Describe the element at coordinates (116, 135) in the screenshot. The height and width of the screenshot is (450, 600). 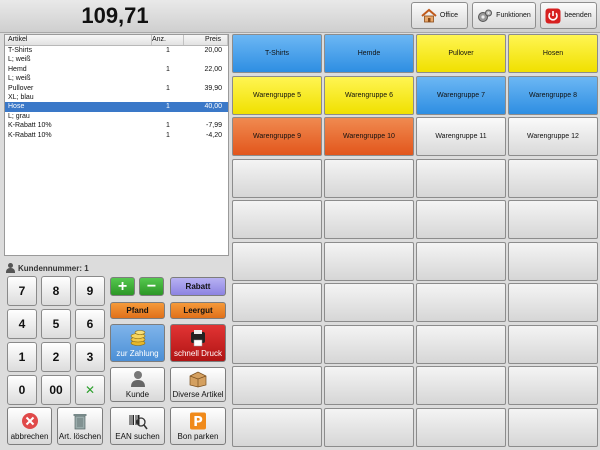
I see `receipt-row: K-Rabatt 10% 1 -4,20` at that location.